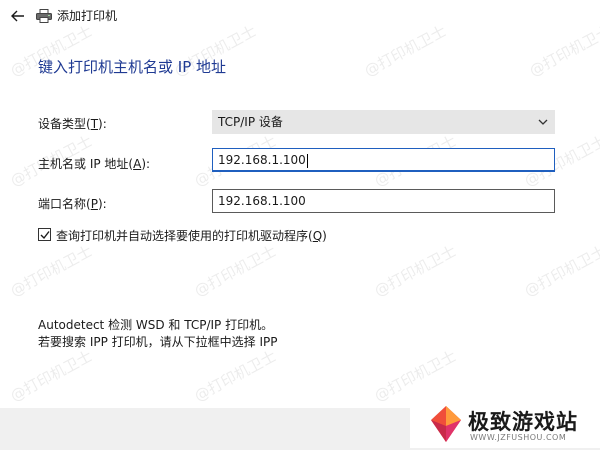  What do you see at coordinates (250, 122) in the screenshot?
I see `device-type-value: TCP/IP 设备` at bounding box center [250, 122].